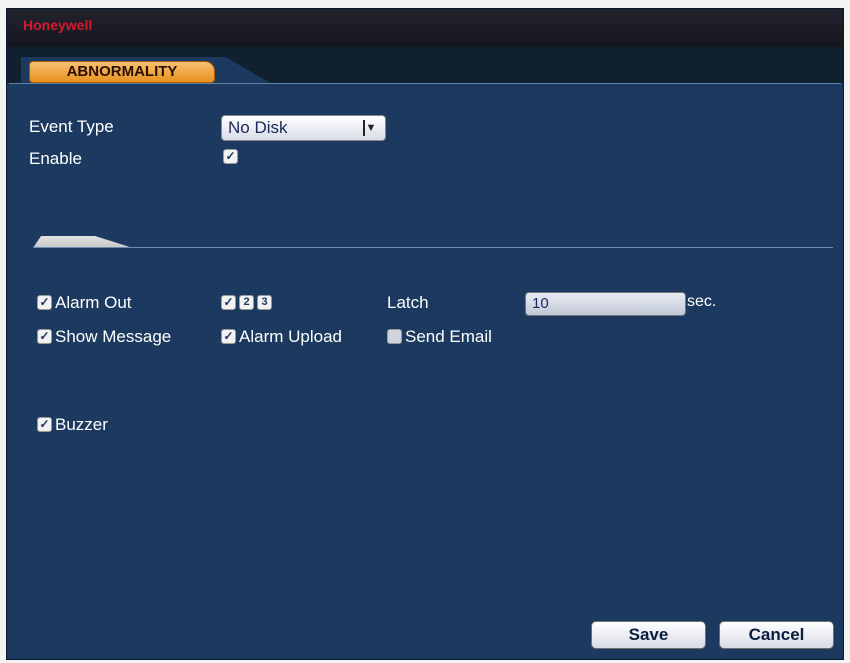 This screenshot has height=663, width=850. What do you see at coordinates (55, 158) in the screenshot?
I see `enable-label: Enable` at bounding box center [55, 158].